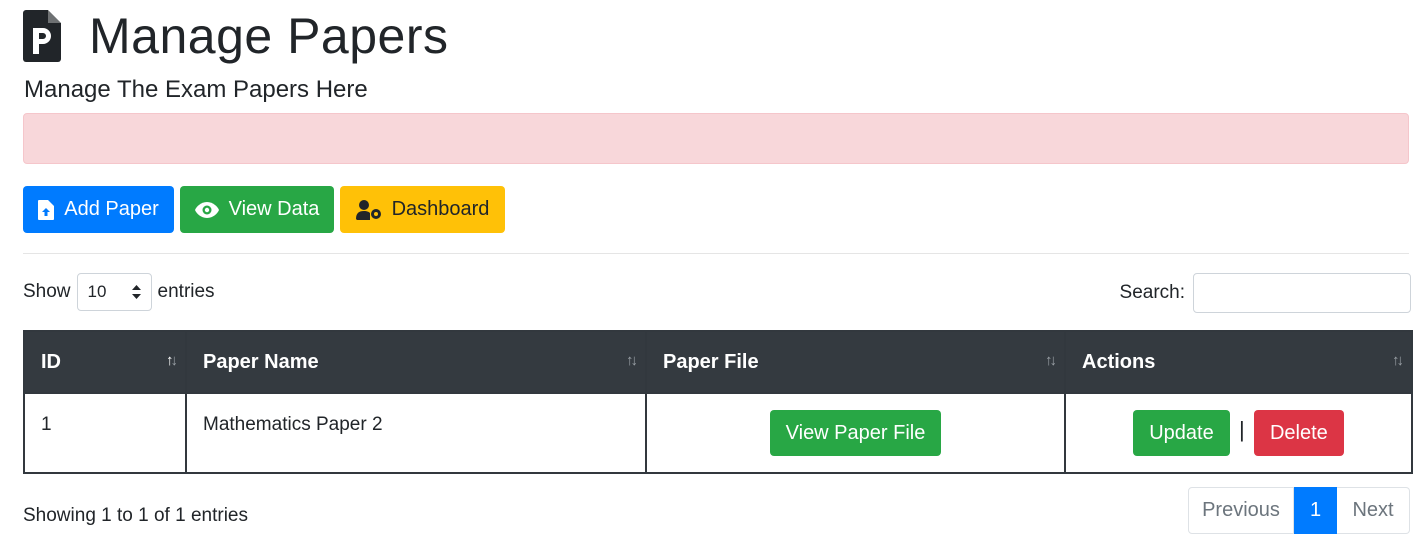 This screenshot has width=1422, height=558. Describe the element at coordinates (1373, 510) in the screenshot. I see `next-page-button: Next` at that location.